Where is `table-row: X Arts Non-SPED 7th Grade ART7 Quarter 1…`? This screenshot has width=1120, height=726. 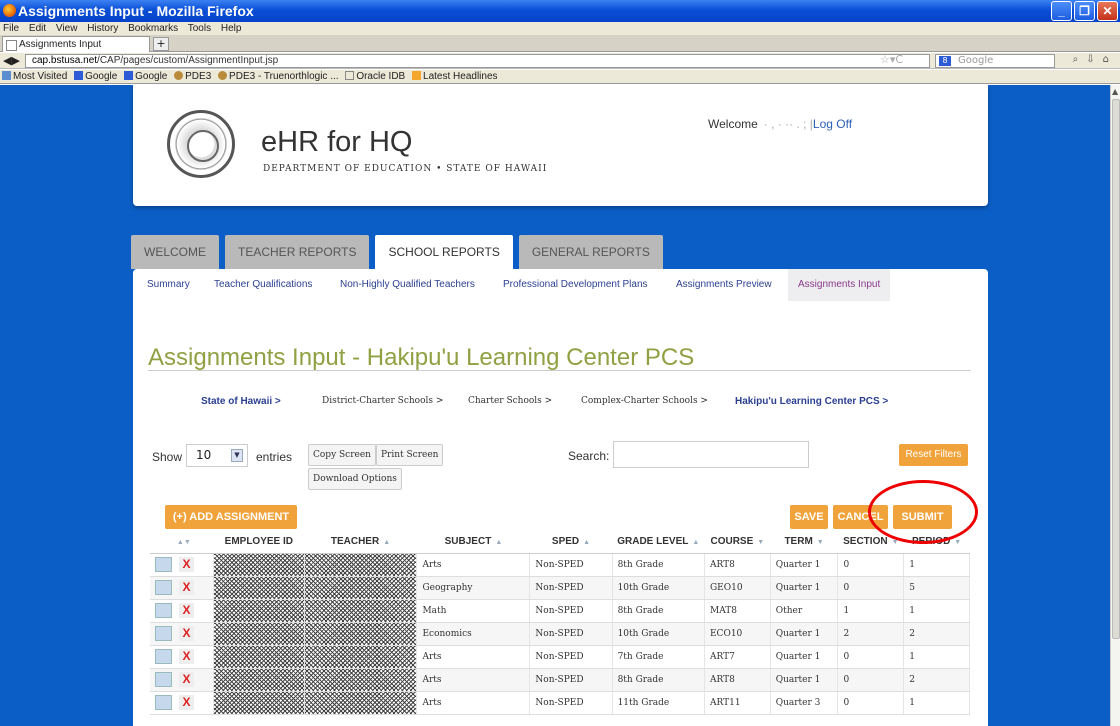
table-row: X Arts Non-SPED 7th Grade ART7 Quarter 1… is located at coordinates (560, 657).